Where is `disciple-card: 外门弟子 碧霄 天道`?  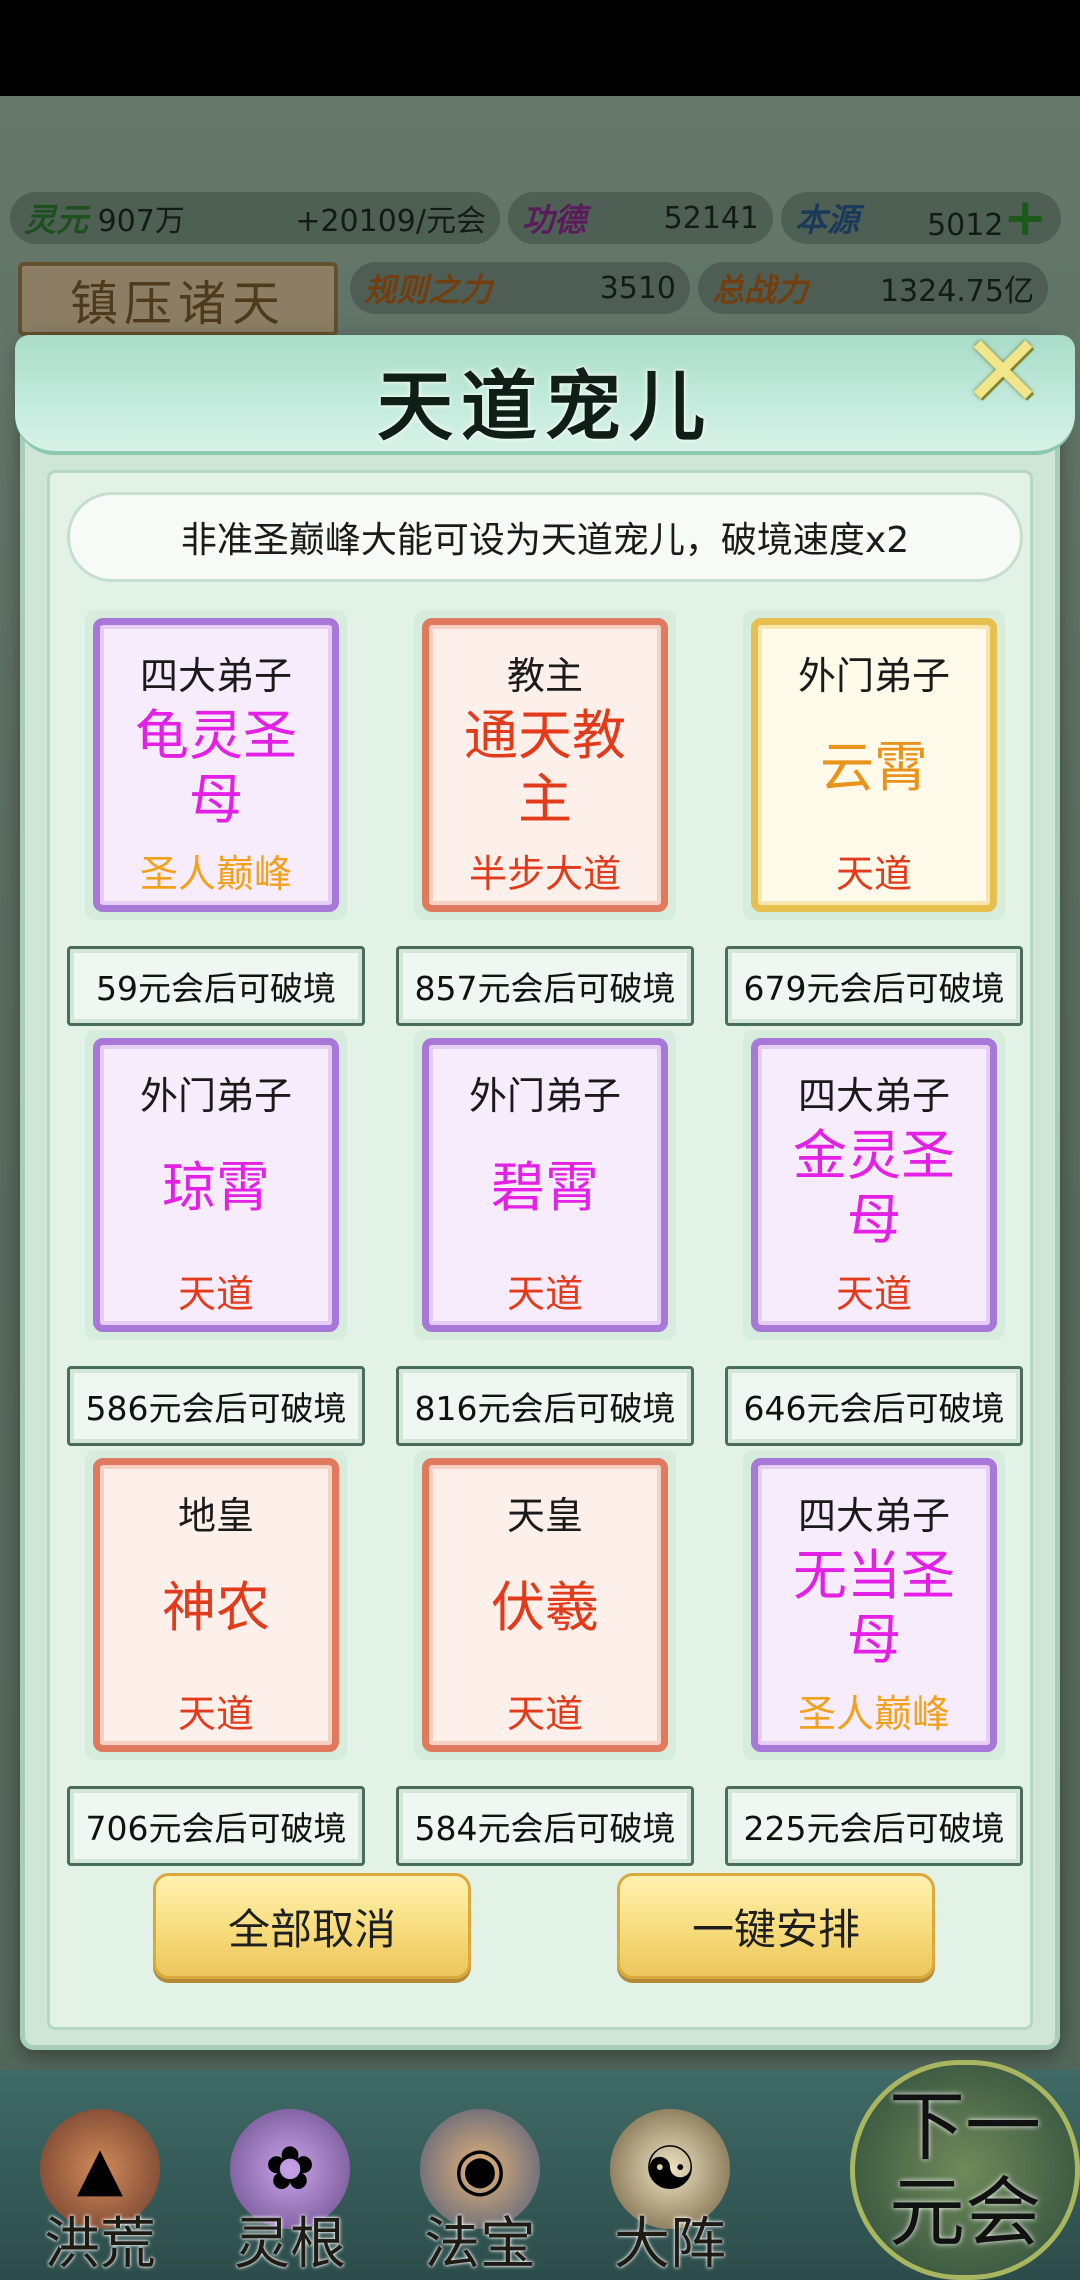 disciple-card: 外门弟子 碧霄 天道 is located at coordinates (545, 1185).